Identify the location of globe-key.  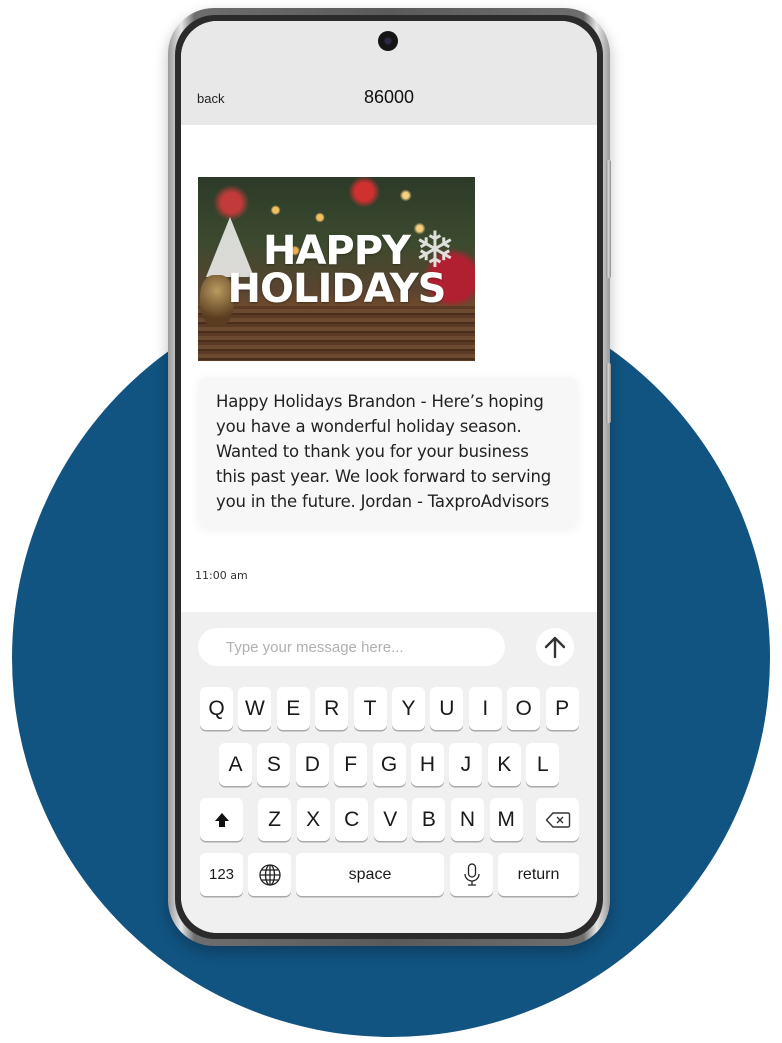
(269, 874).